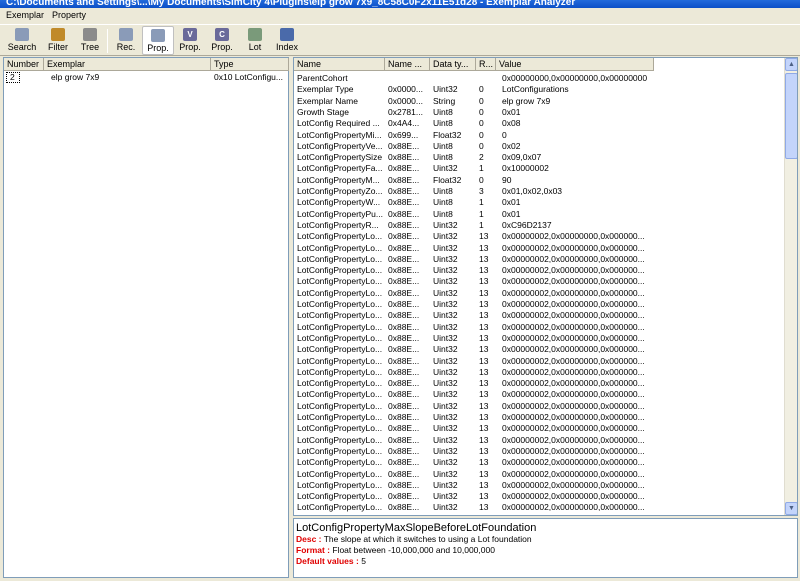 Image resolution: width=800 pixels, height=581 pixels. I want to click on toolbar-label: Search, so click(22, 47).